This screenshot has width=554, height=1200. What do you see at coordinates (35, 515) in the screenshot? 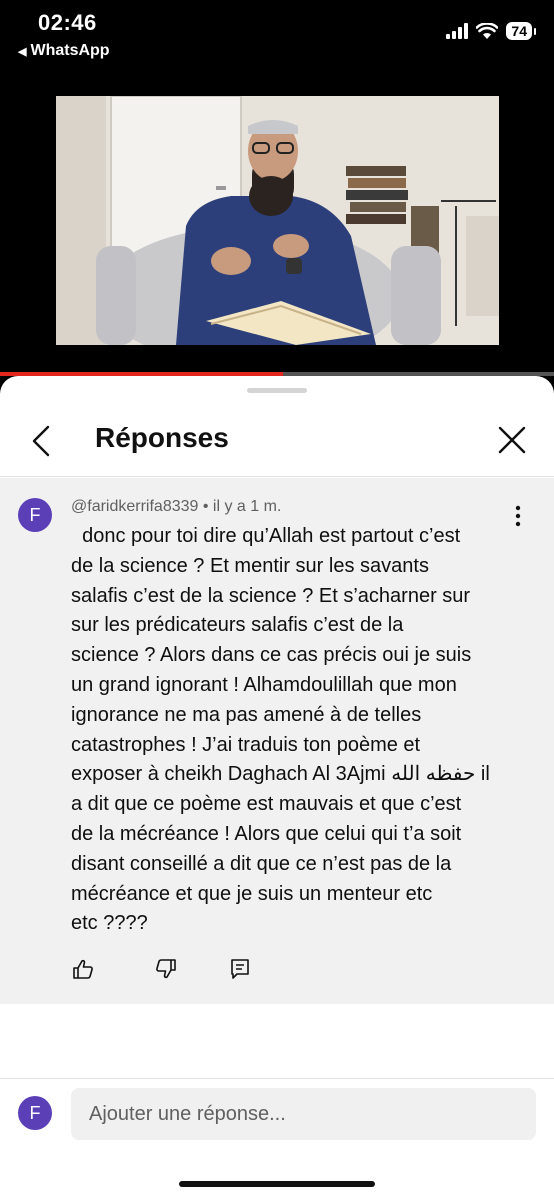
I see `avatar: F` at bounding box center [35, 515].